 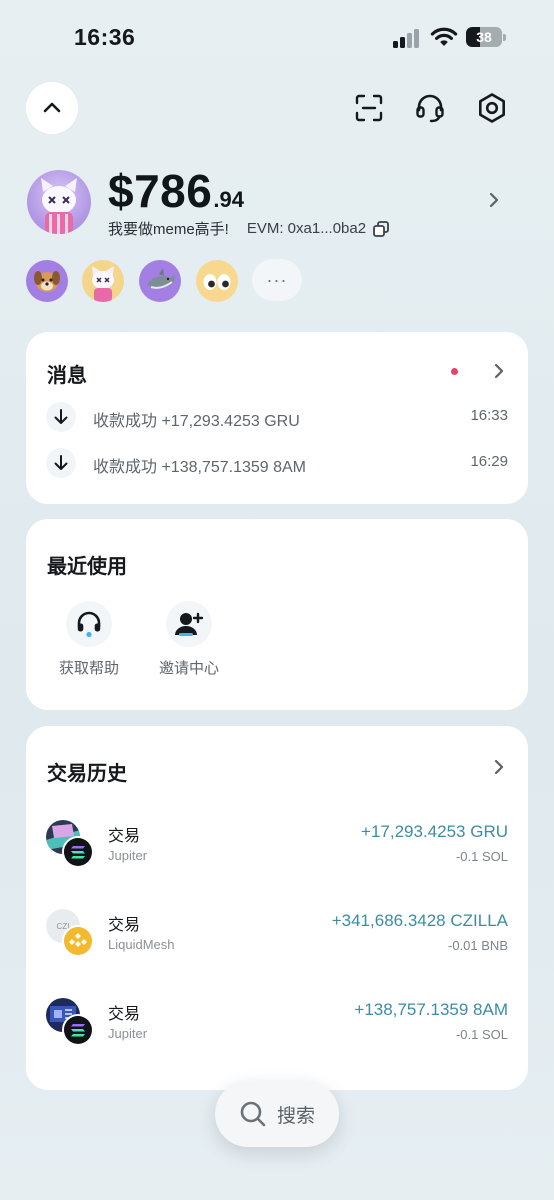 What do you see at coordinates (381, 229) in the screenshot?
I see `copy-icon` at bounding box center [381, 229].